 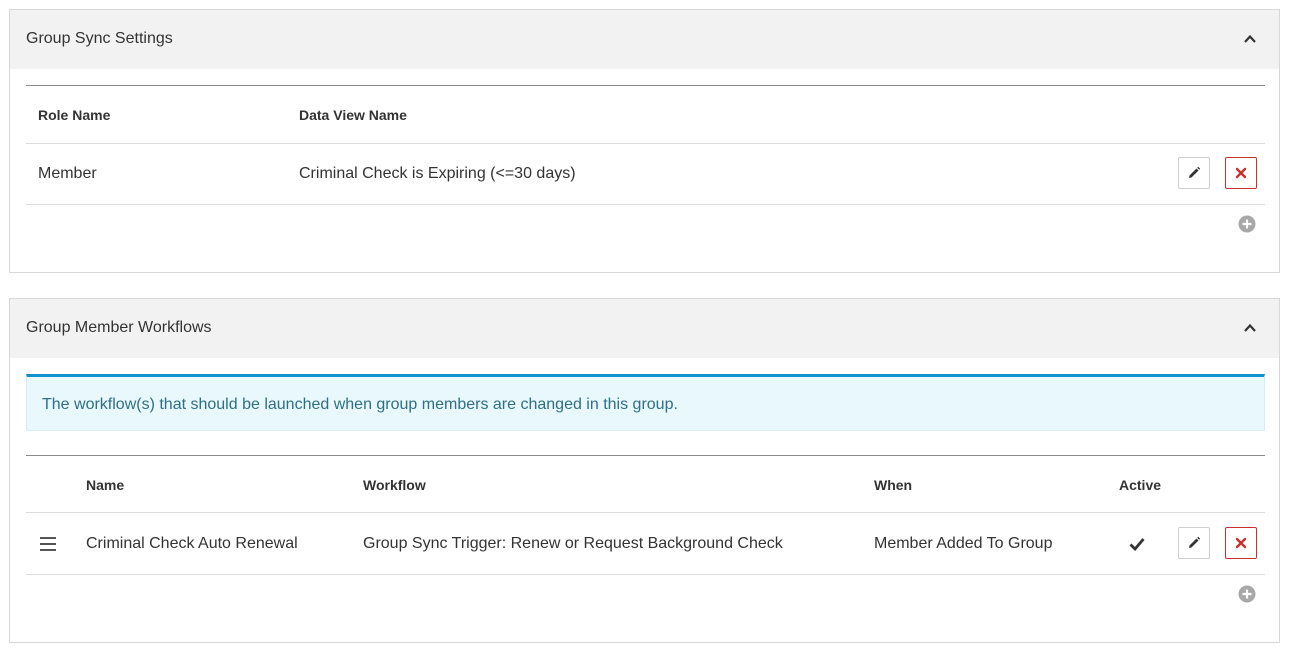 What do you see at coordinates (99, 38) in the screenshot?
I see `panel-title: Group Sync Settings` at bounding box center [99, 38].